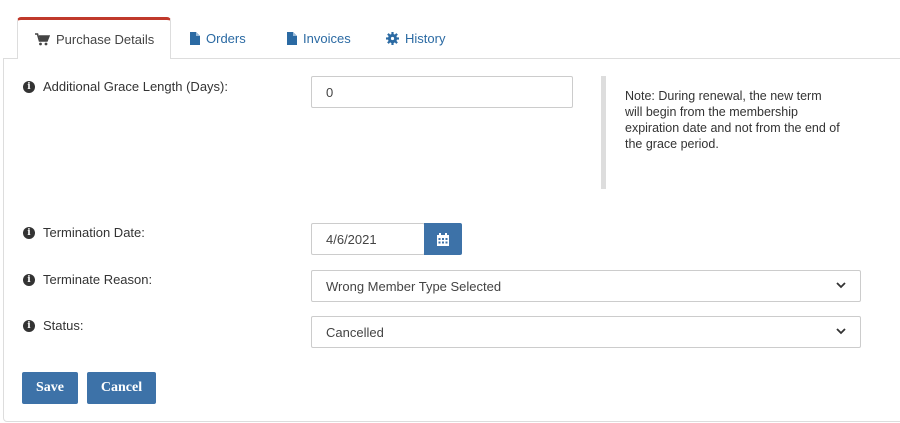  I want to click on terminate-reason-label: i Terminate Reason:, so click(87, 279).